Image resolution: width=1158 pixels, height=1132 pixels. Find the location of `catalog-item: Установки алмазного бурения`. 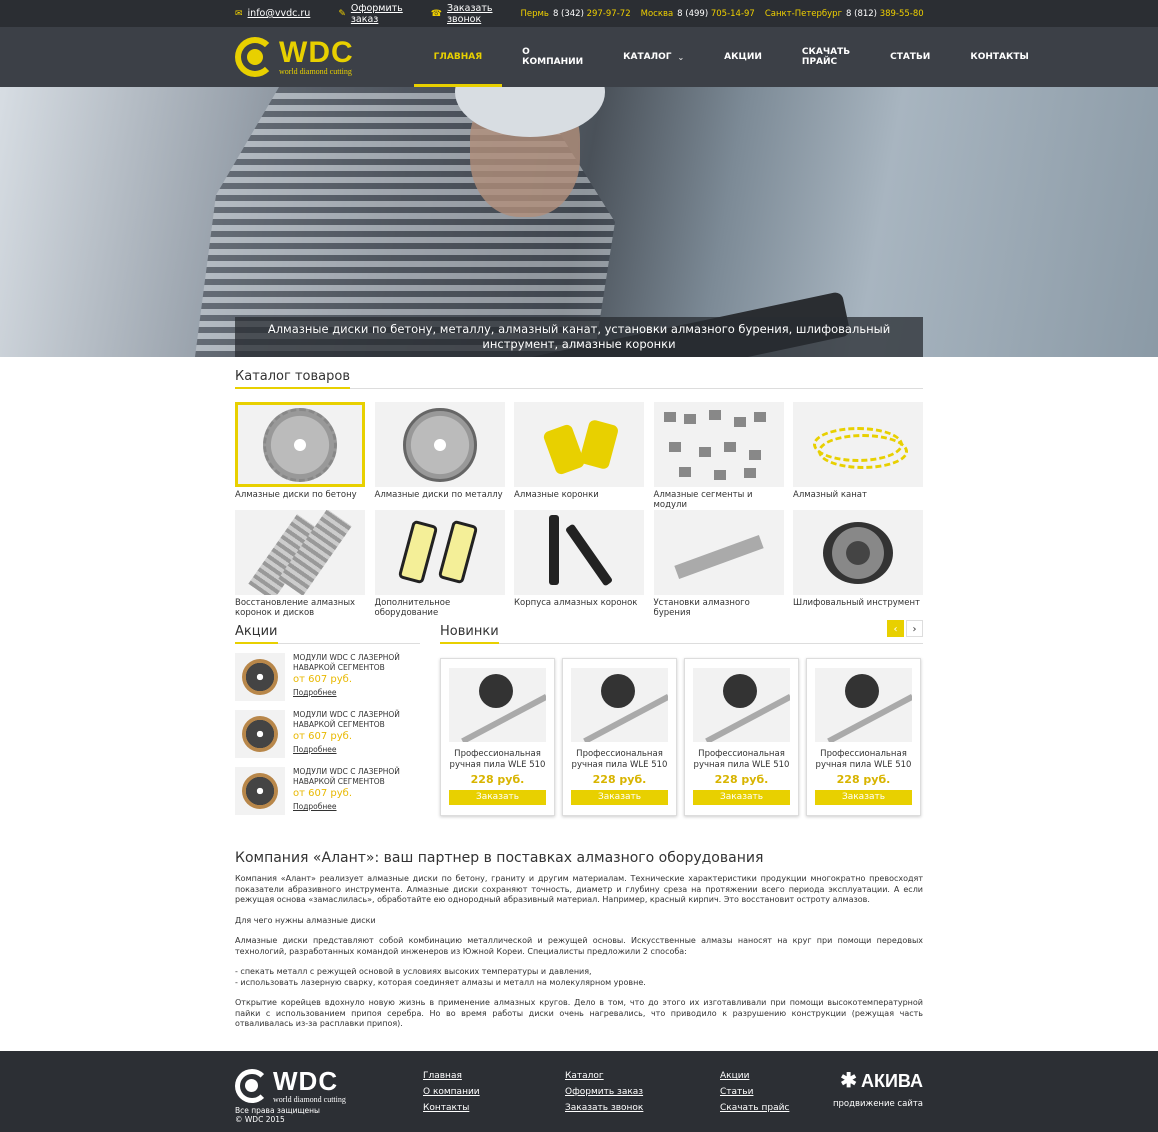

catalog-item: Установки алмазного бурения is located at coordinates (718, 564).